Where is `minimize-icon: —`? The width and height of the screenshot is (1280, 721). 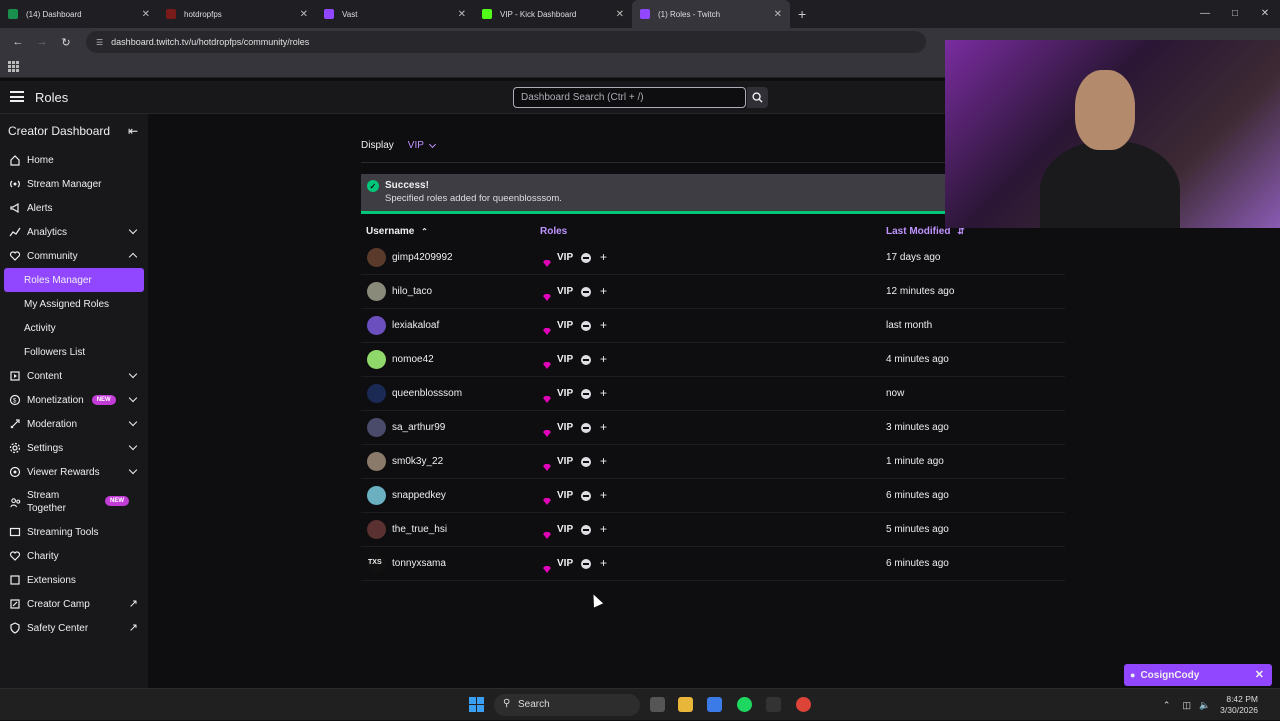
minimize-icon: — is located at coordinates (1205, 14).